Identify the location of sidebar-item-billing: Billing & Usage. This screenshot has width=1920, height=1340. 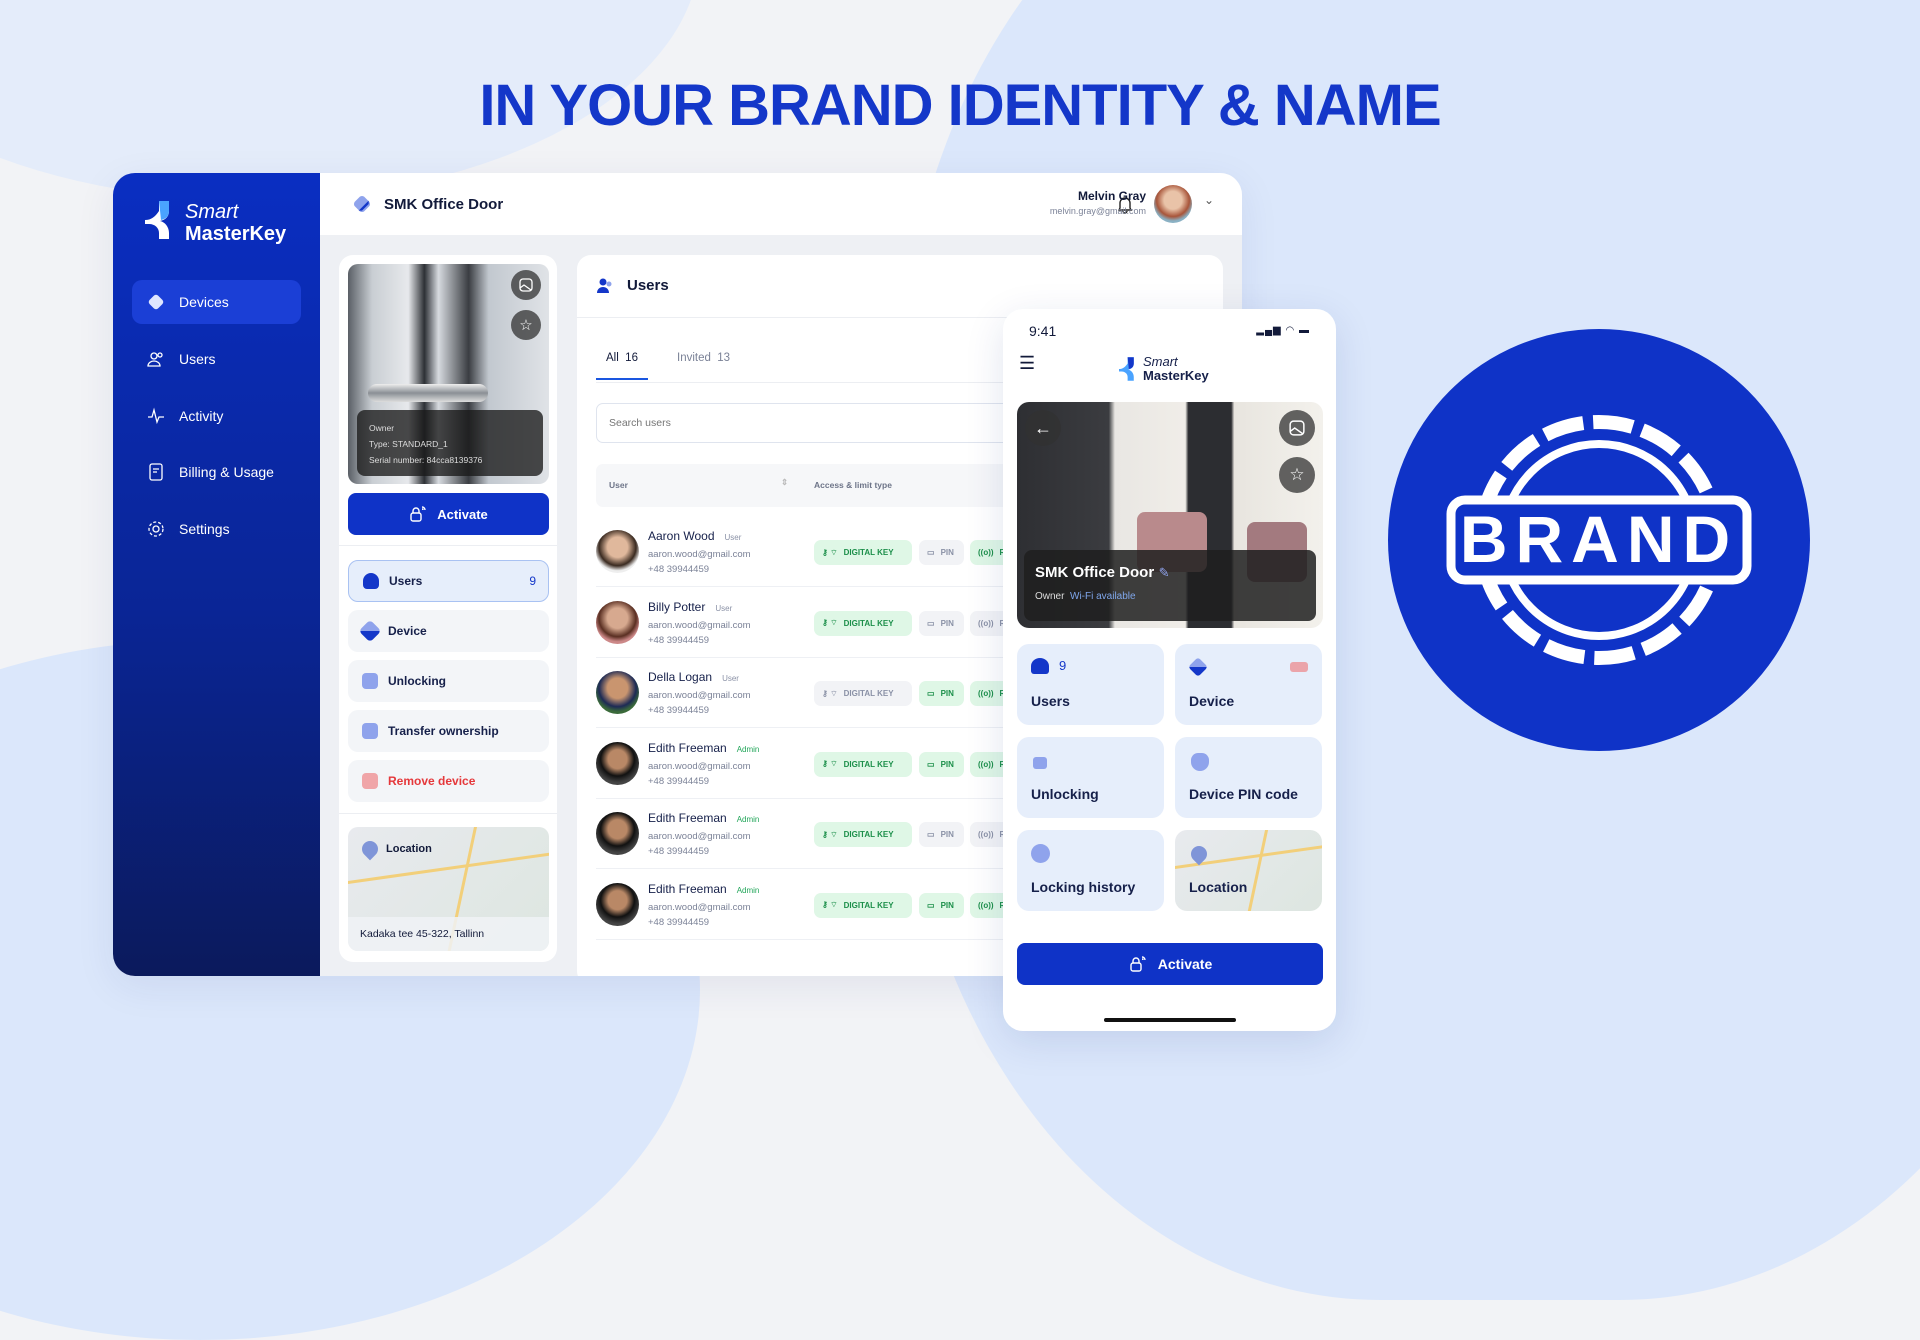
(216, 472).